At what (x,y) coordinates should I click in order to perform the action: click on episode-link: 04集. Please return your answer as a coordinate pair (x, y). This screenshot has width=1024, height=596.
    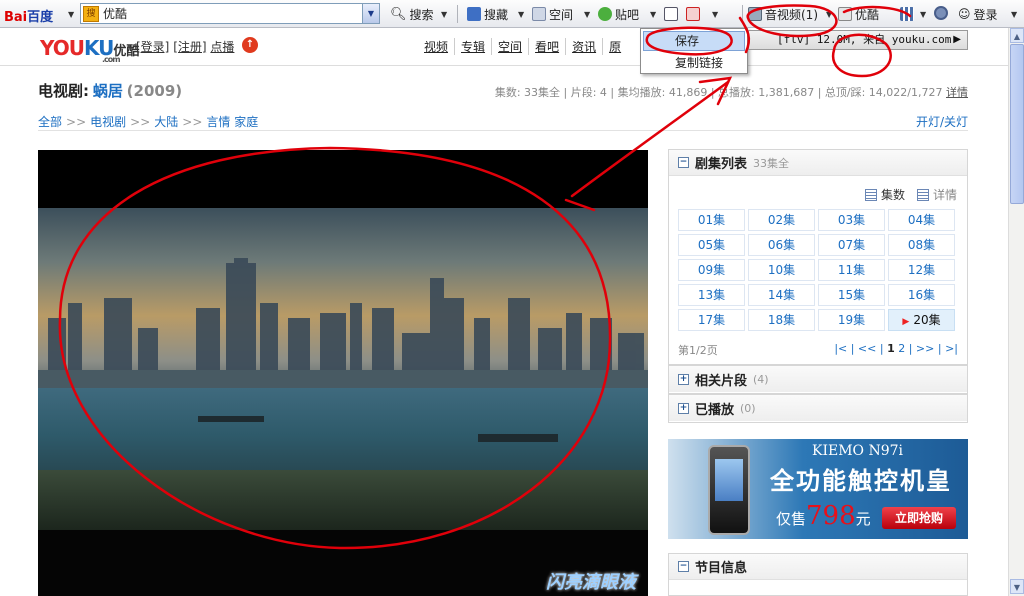
    Looking at the image, I should click on (921, 220).